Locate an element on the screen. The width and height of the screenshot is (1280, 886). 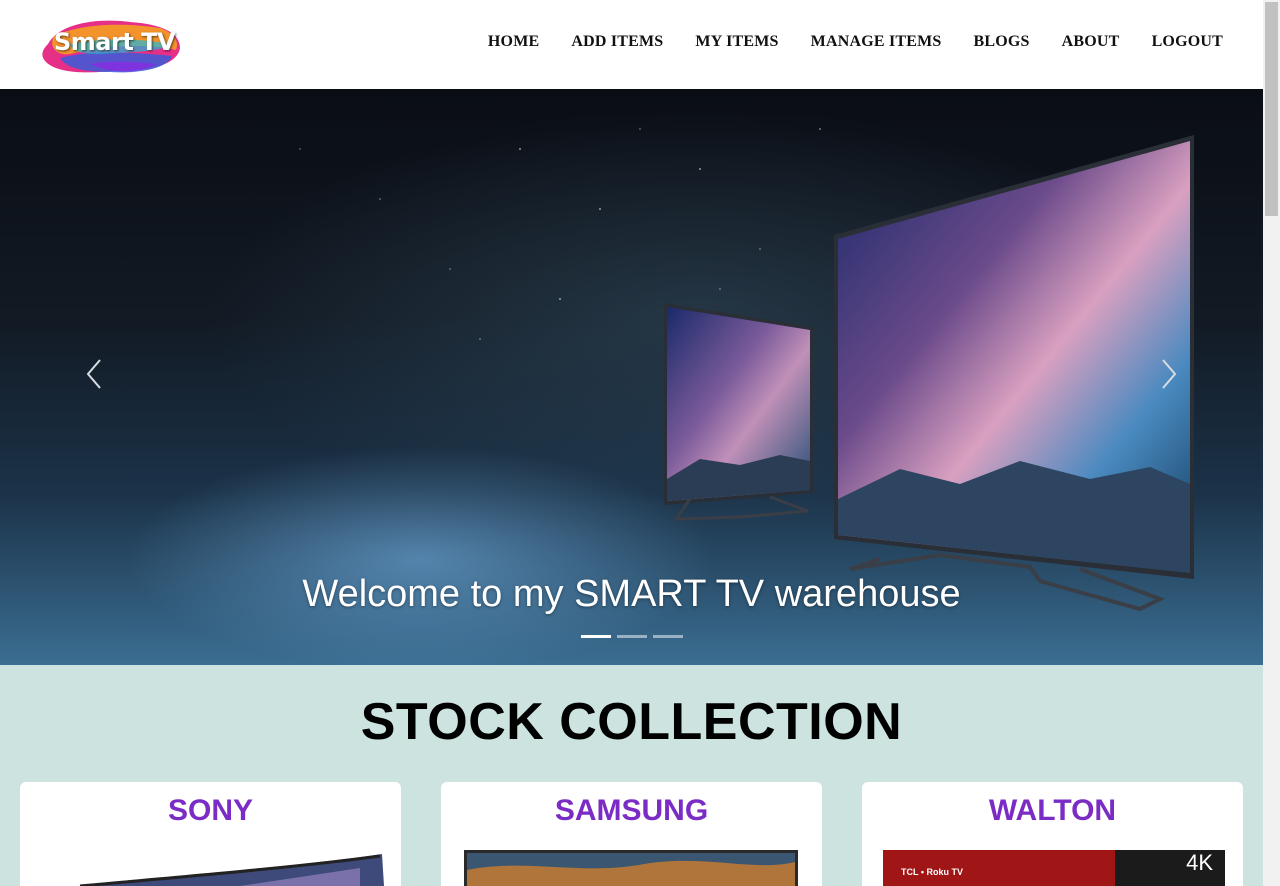
brand-logo: Smart TV is located at coordinates (113, 47).